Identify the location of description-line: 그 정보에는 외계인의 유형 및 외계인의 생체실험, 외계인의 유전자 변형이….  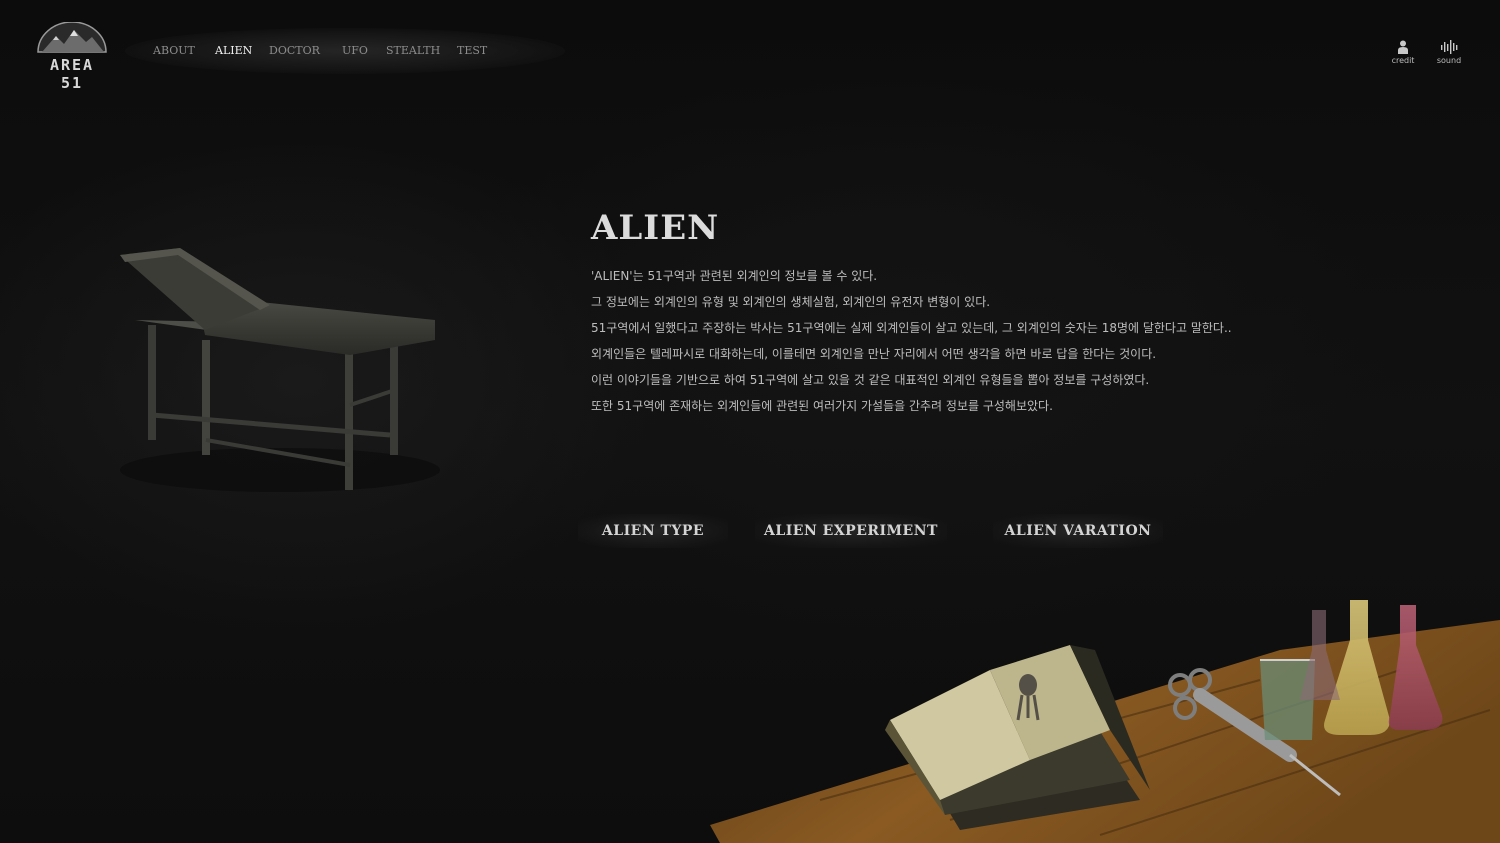
(791, 302).